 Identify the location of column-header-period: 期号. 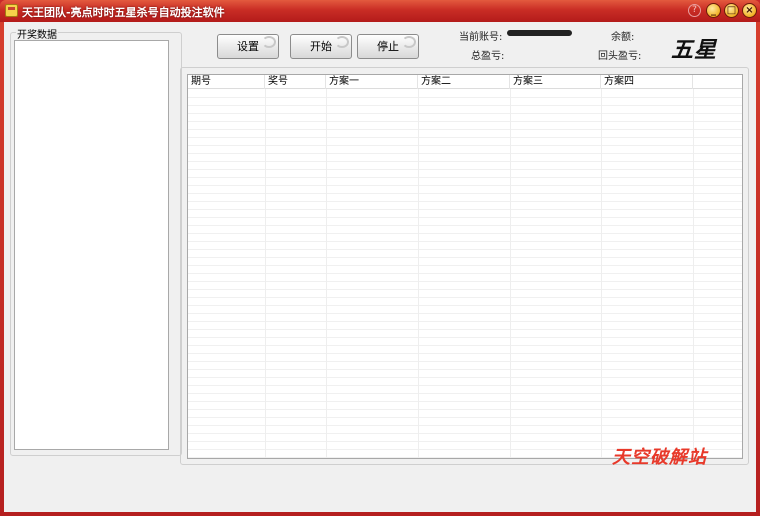
(226, 82).